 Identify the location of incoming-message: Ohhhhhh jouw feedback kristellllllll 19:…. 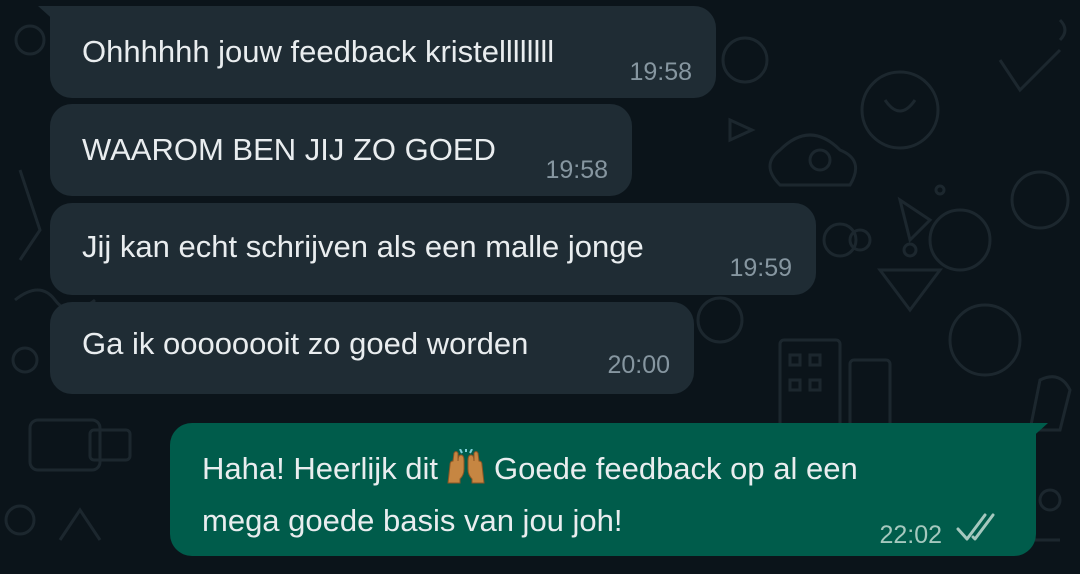
(377, 52).